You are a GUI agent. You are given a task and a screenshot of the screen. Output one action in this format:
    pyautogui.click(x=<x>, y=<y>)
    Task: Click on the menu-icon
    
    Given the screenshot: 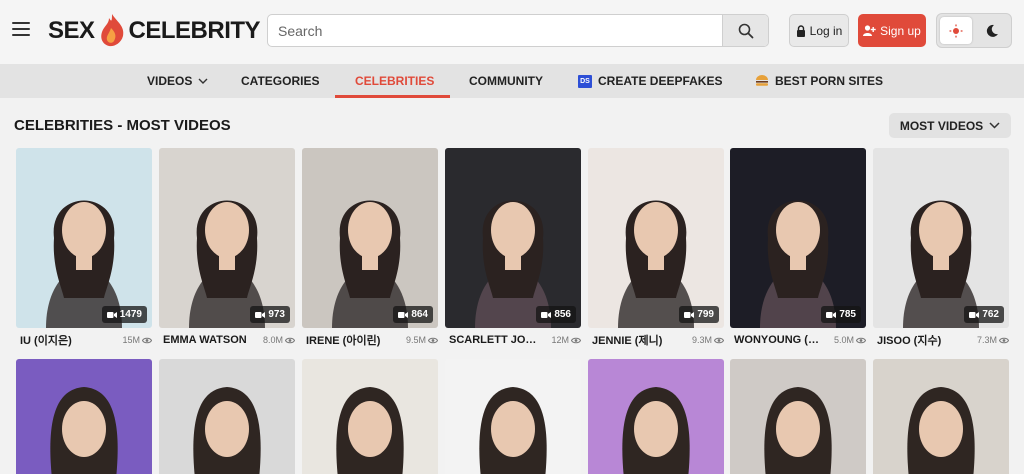 What is the action you would take?
    pyautogui.click(x=21, y=30)
    